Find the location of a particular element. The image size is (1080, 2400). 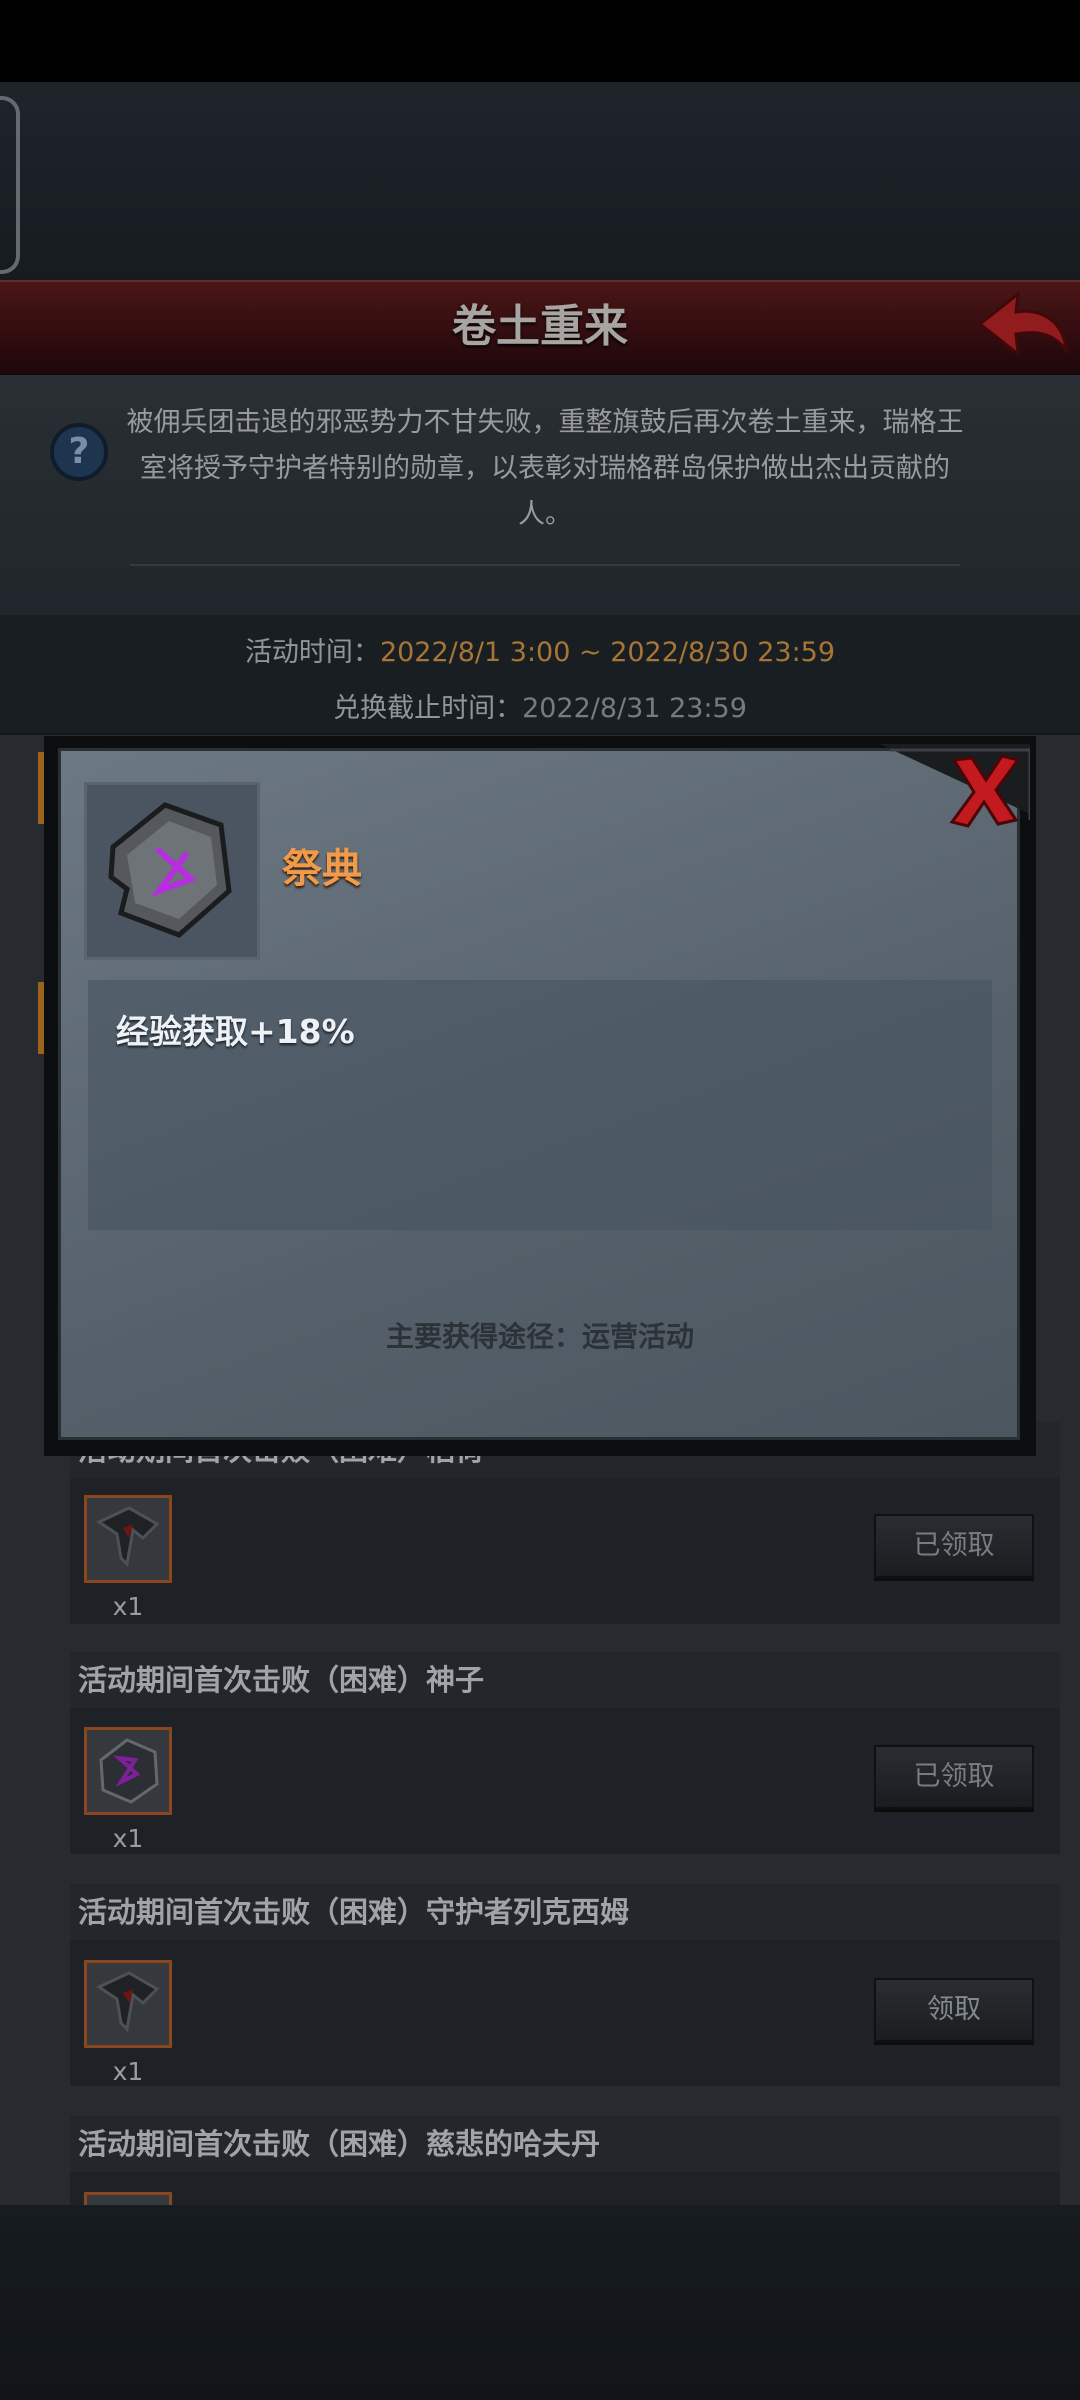

rune-stone-icon is located at coordinates (170, 870).